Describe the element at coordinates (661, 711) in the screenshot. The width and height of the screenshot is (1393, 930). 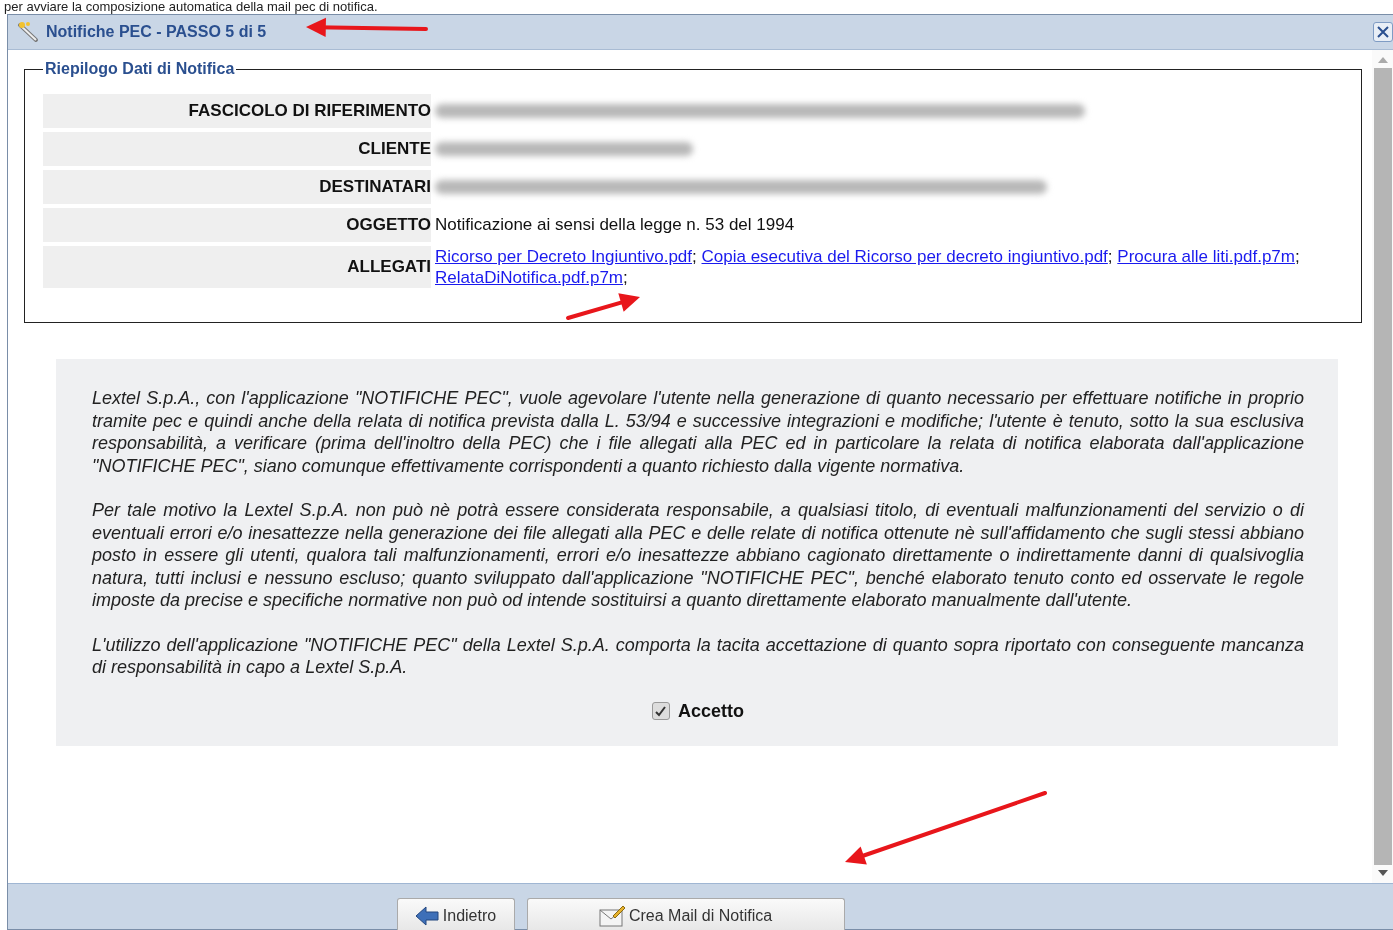
I see `accept-checkbox` at that location.